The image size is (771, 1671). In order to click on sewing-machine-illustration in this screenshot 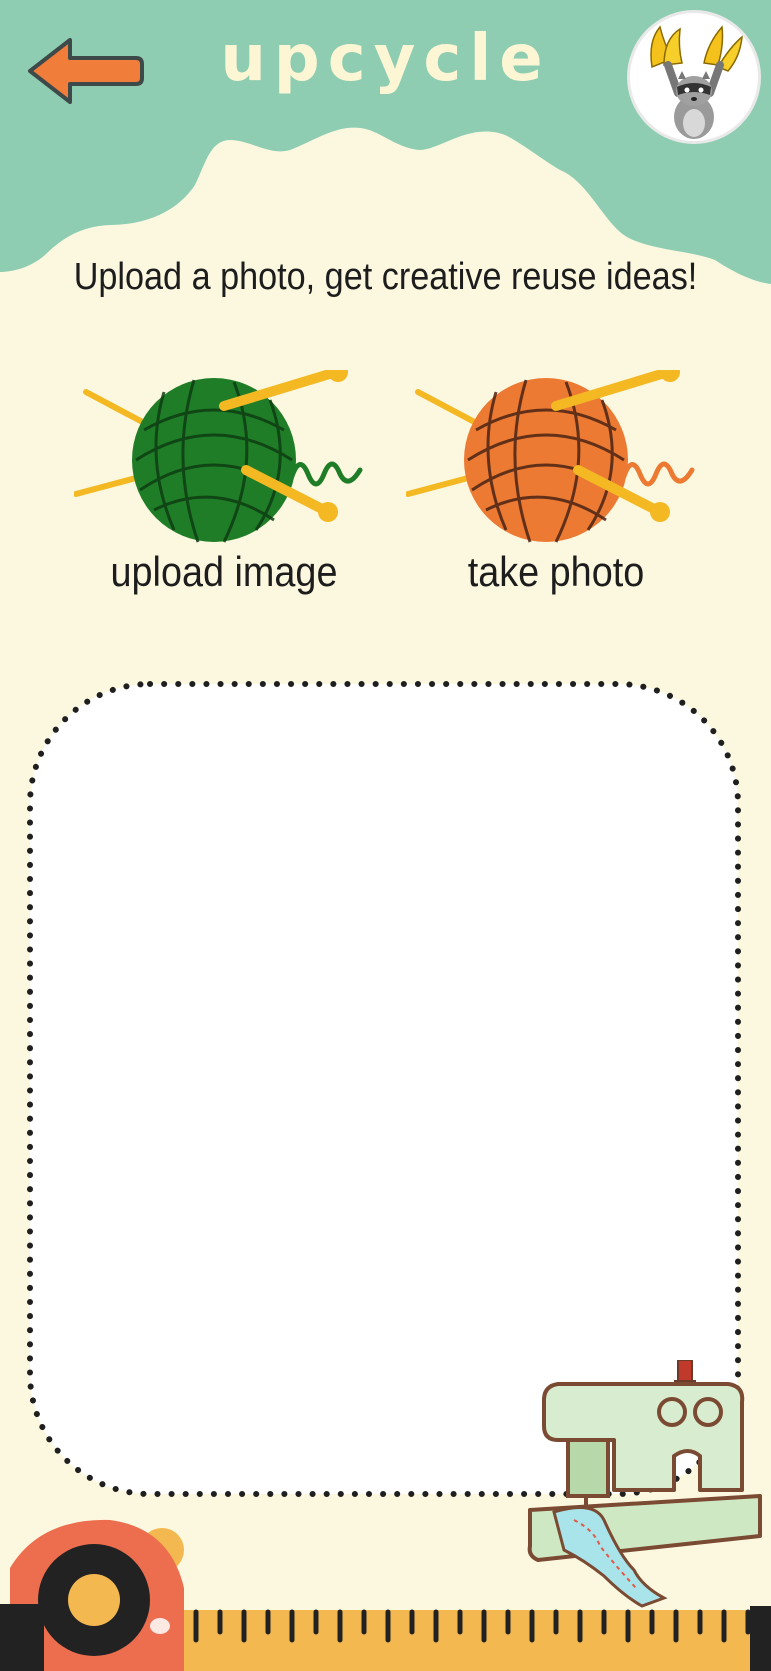, I will do `click(644, 1484)`.